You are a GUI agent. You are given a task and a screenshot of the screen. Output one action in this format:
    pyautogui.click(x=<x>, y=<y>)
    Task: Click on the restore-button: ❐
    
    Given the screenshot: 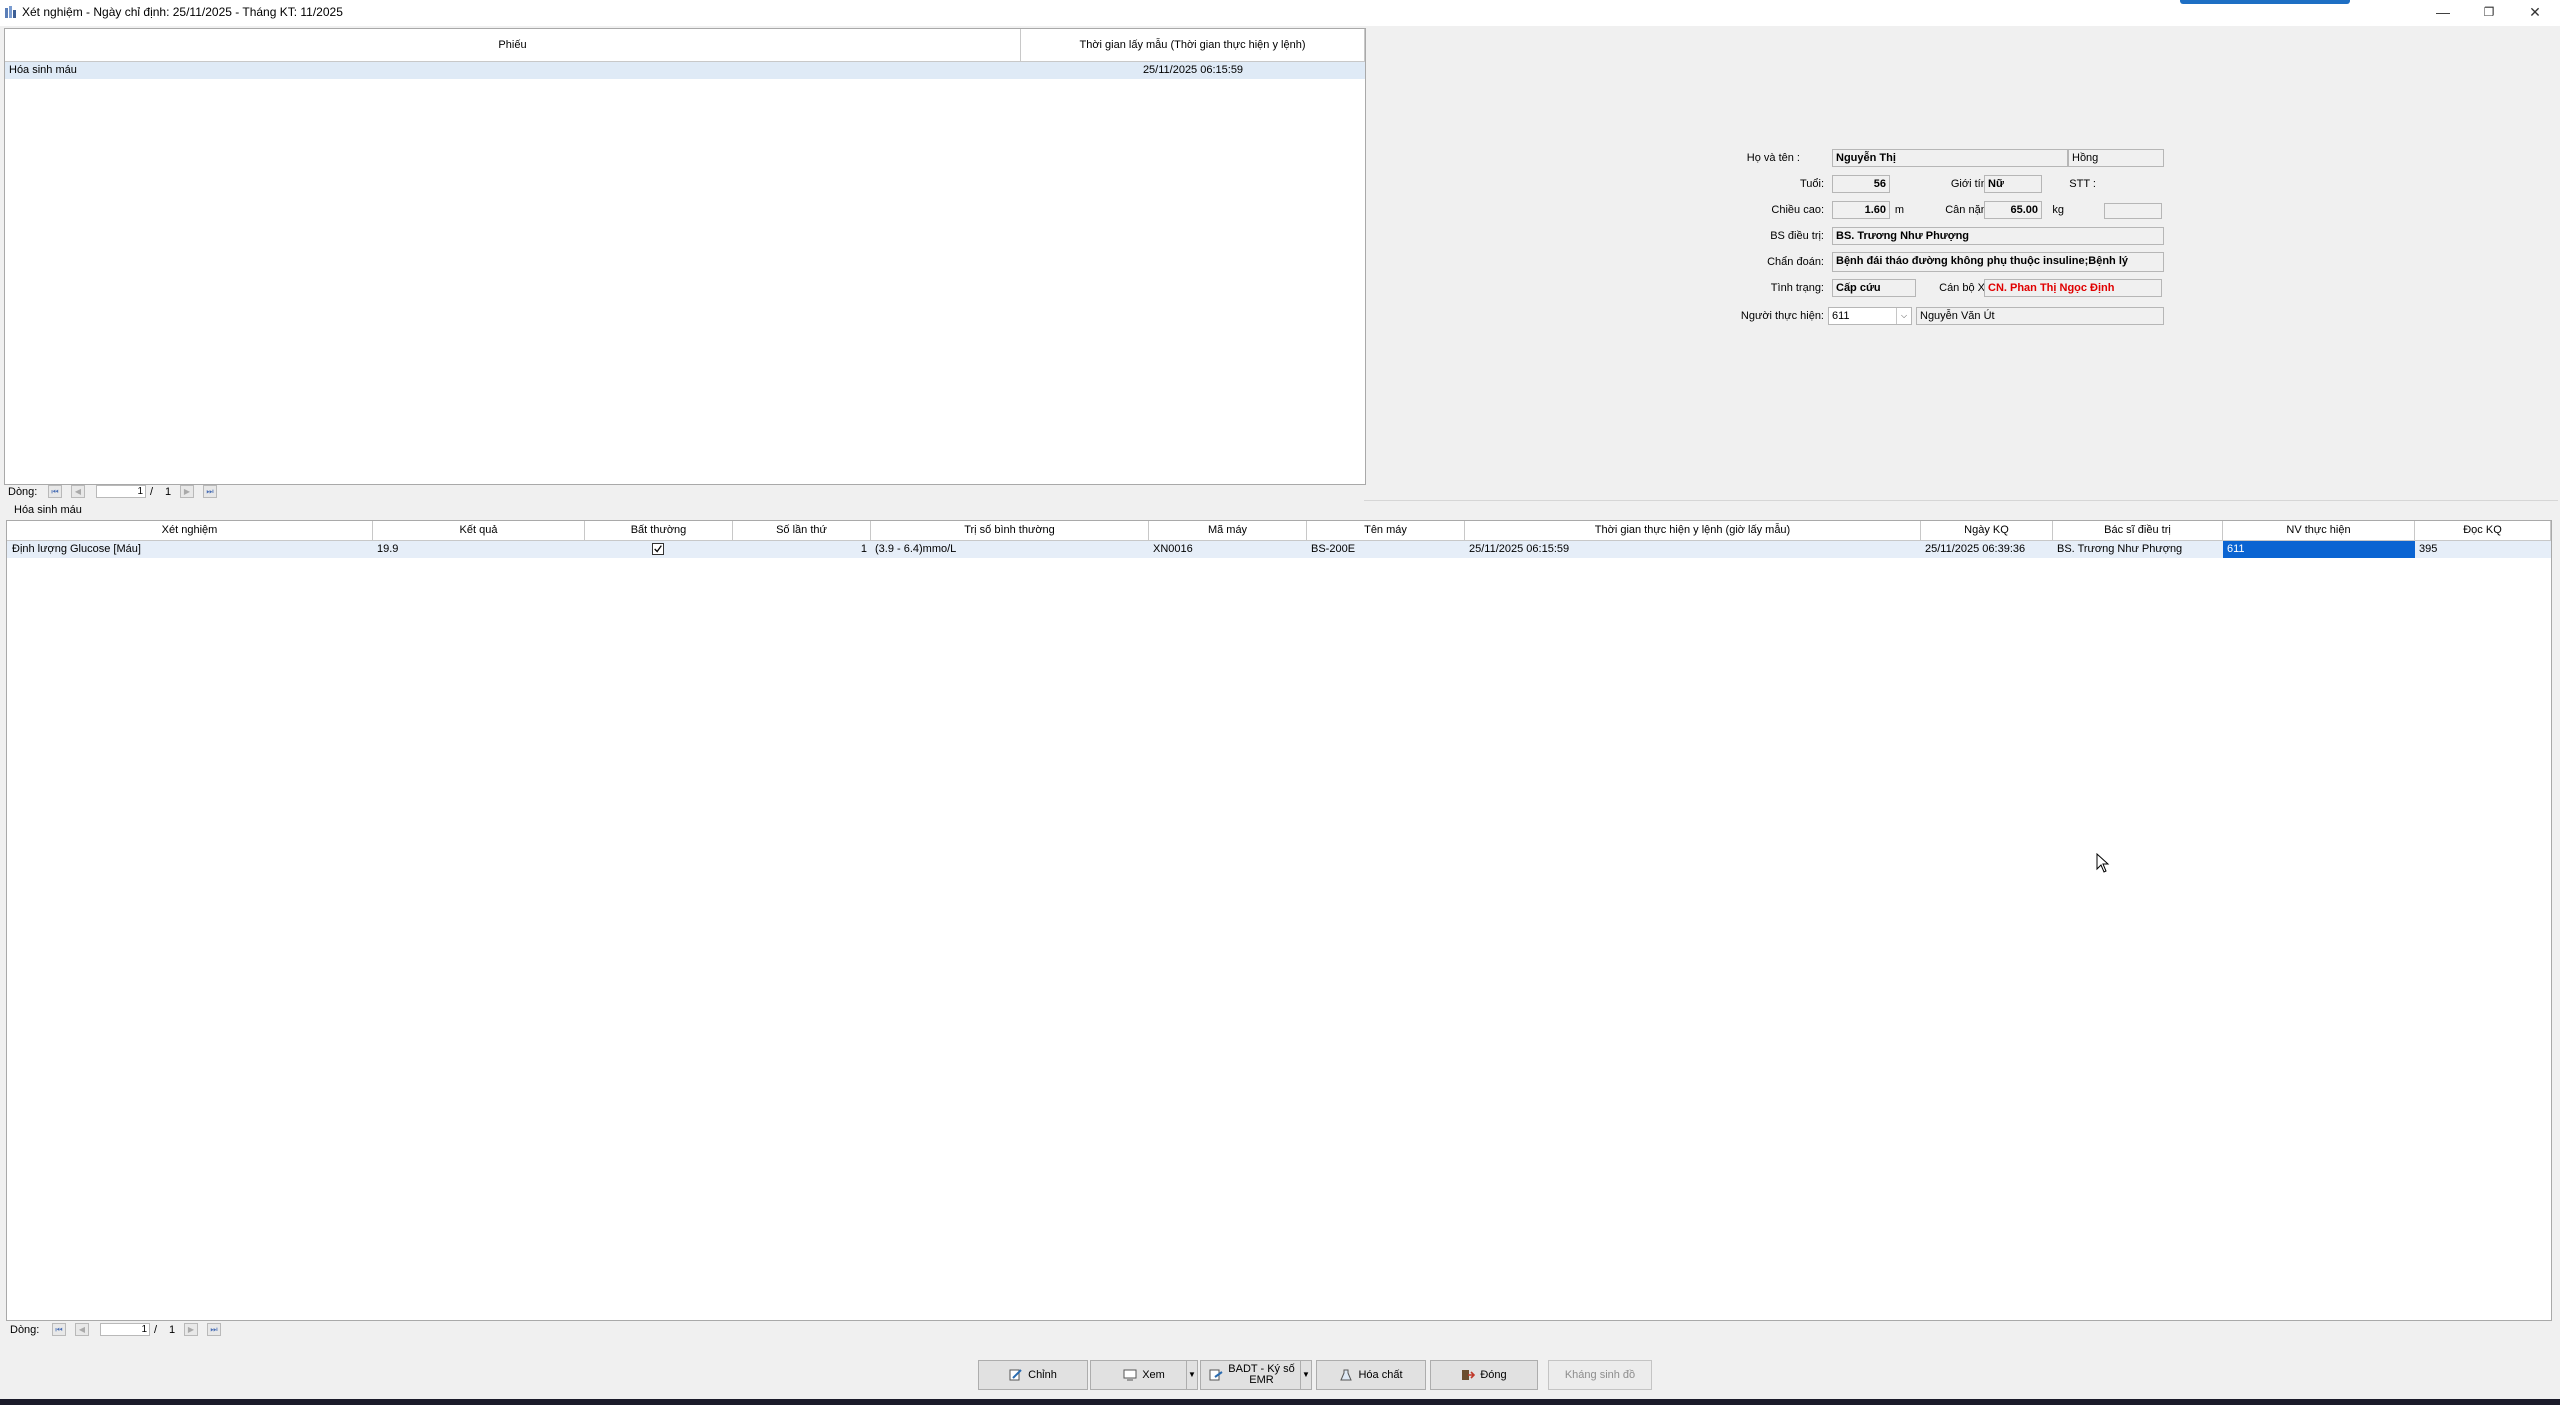 What is the action you would take?
    pyautogui.click(x=2489, y=13)
    